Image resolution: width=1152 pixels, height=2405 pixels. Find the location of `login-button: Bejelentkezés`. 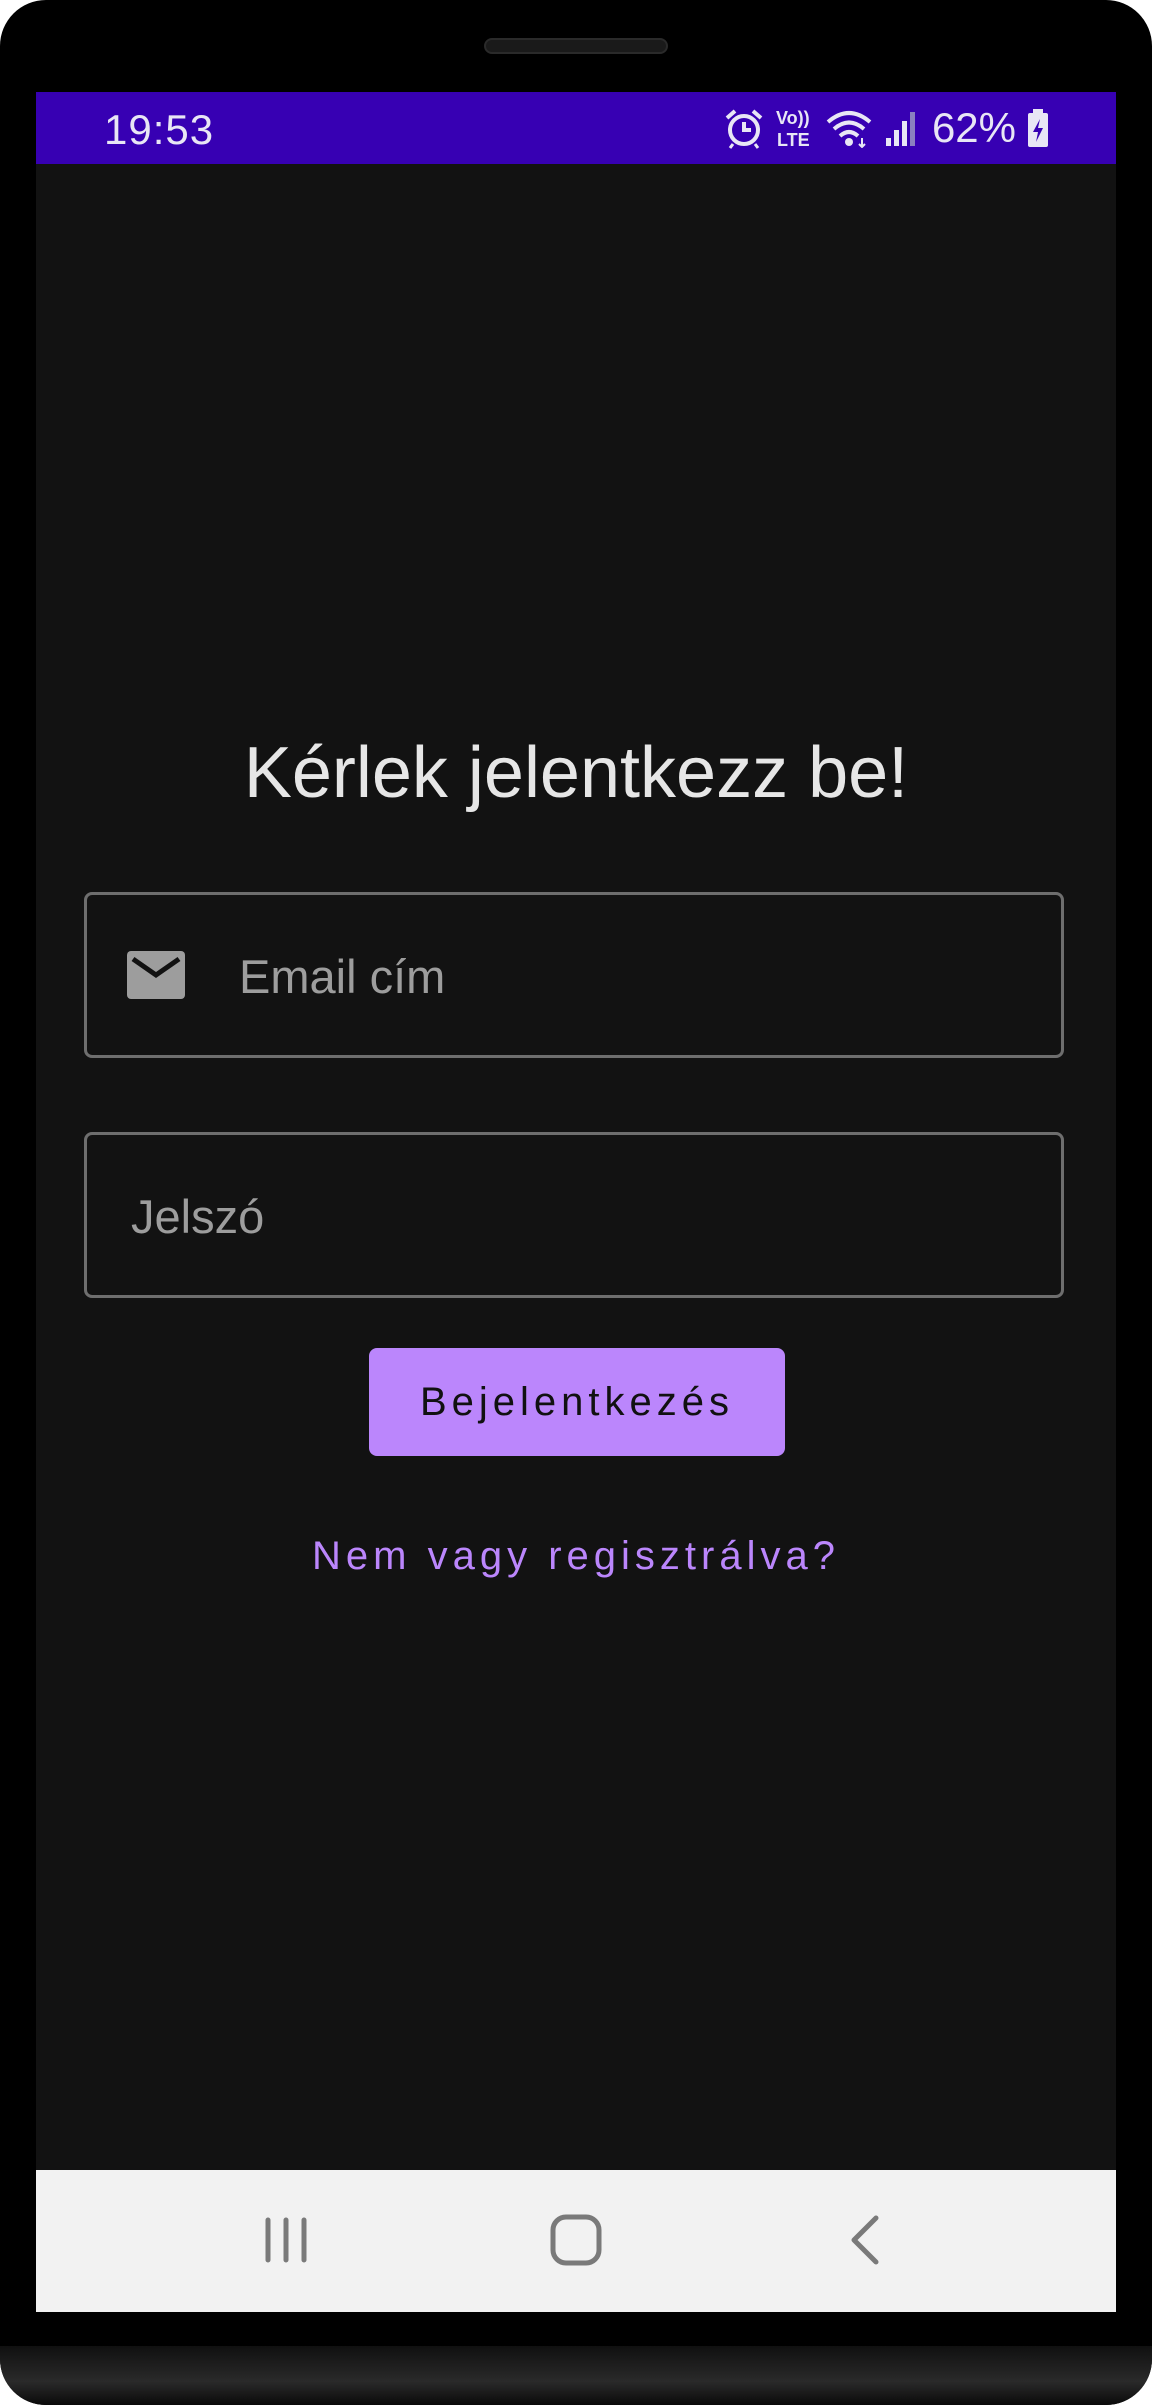

login-button: Bejelentkezés is located at coordinates (577, 1402).